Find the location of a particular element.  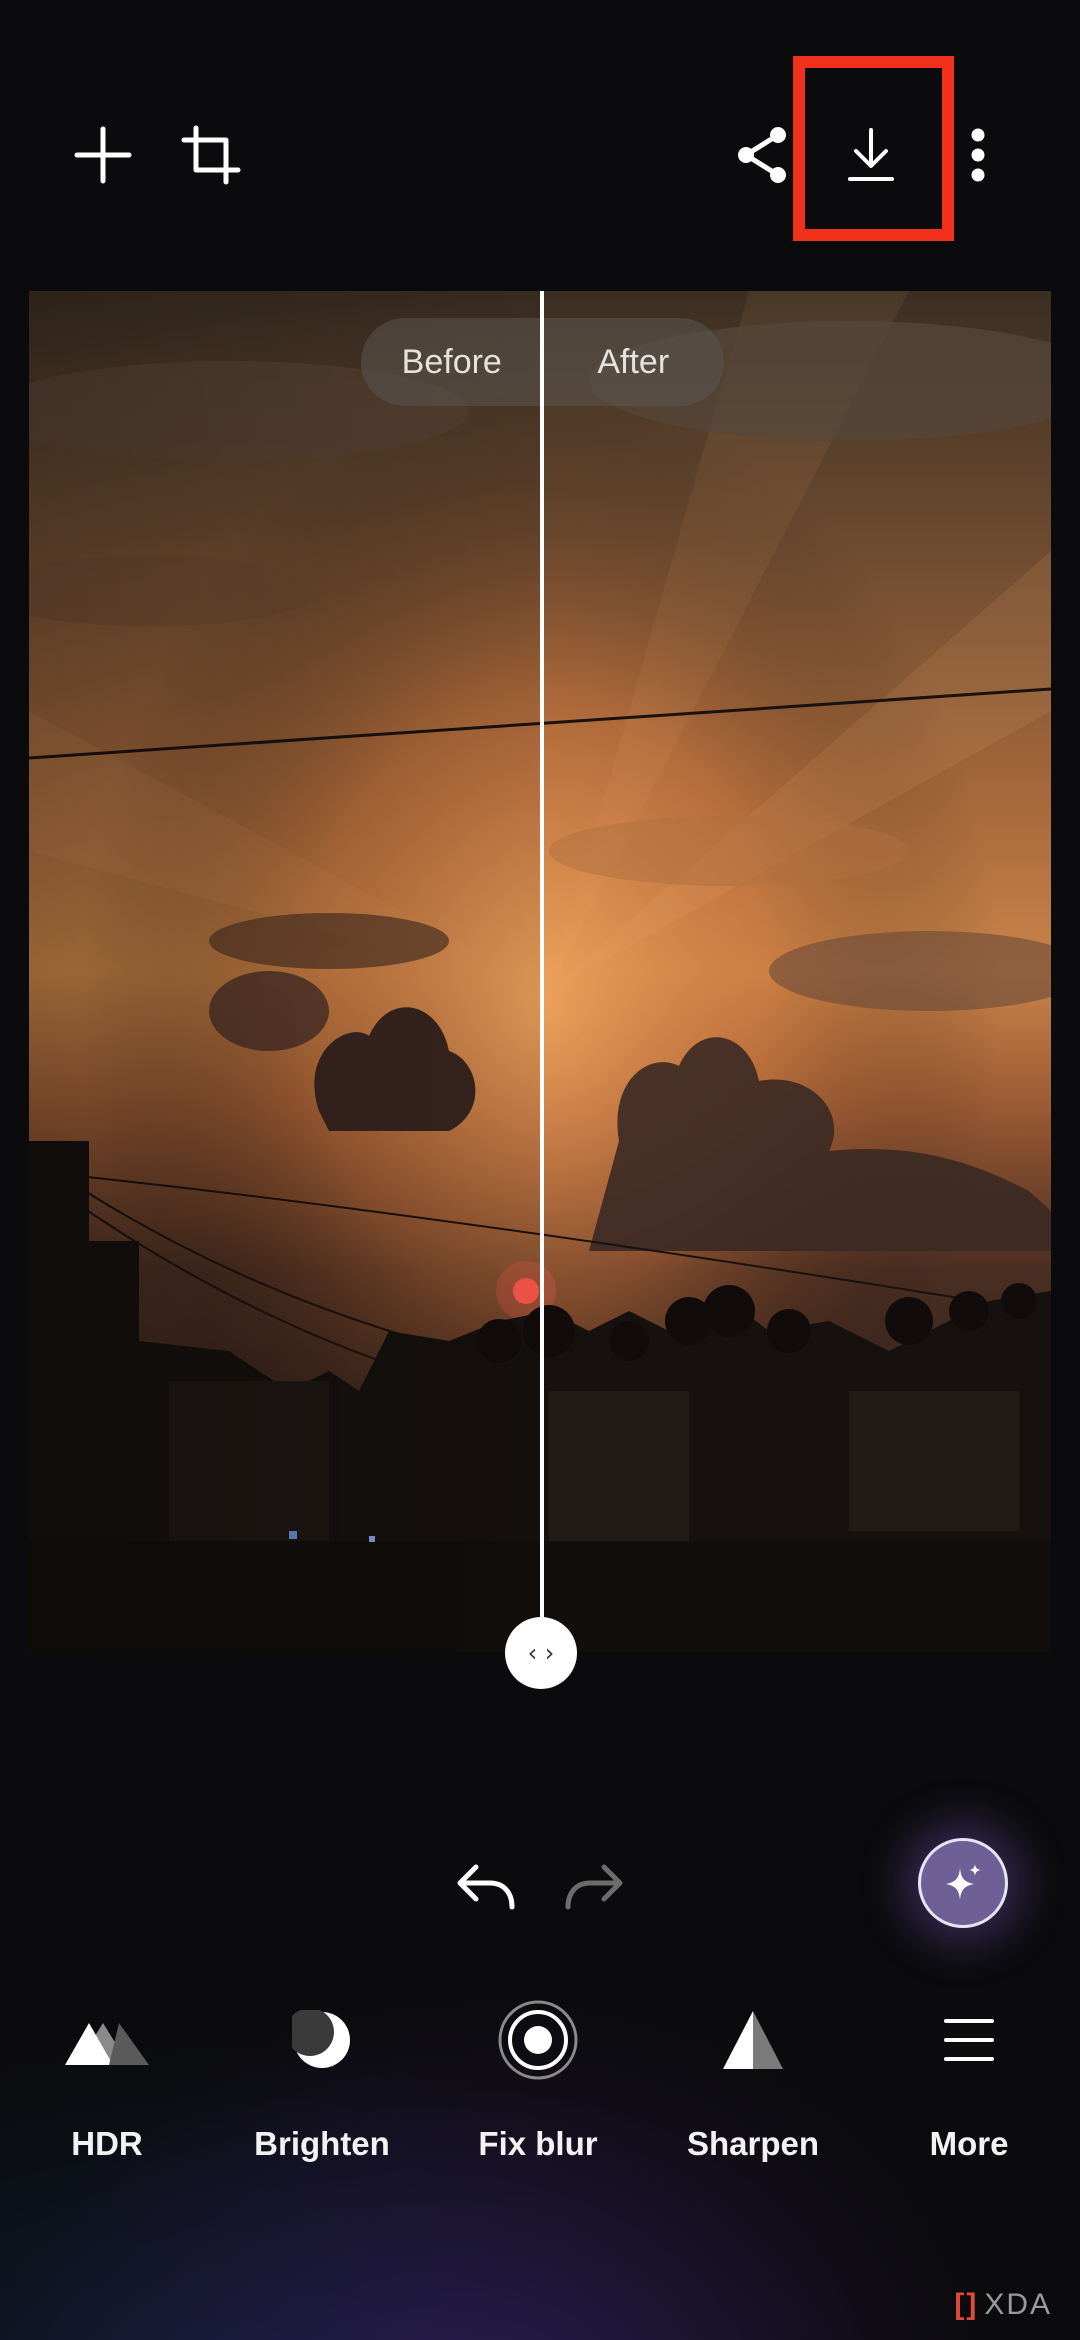

redo-button is located at coordinates (594, 1885).